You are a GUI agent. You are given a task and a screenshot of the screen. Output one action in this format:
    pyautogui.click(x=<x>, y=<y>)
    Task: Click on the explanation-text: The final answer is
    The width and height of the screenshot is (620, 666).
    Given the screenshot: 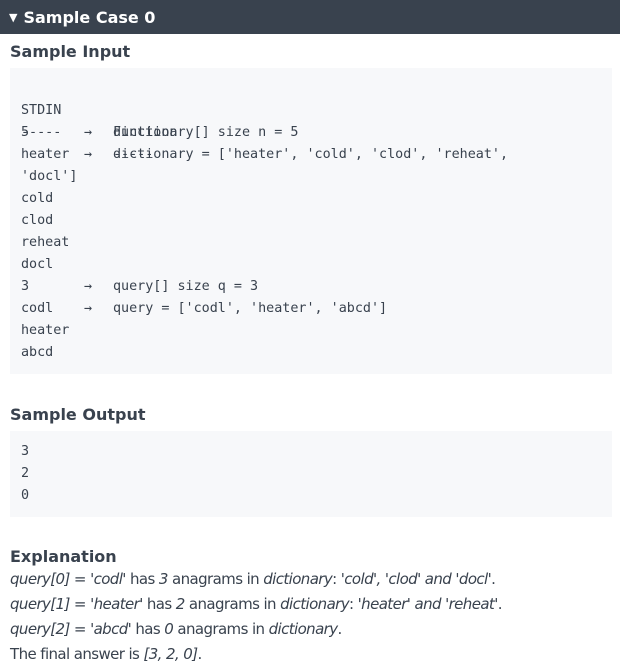 What is the action you would take?
    pyautogui.click(x=77, y=654)
    